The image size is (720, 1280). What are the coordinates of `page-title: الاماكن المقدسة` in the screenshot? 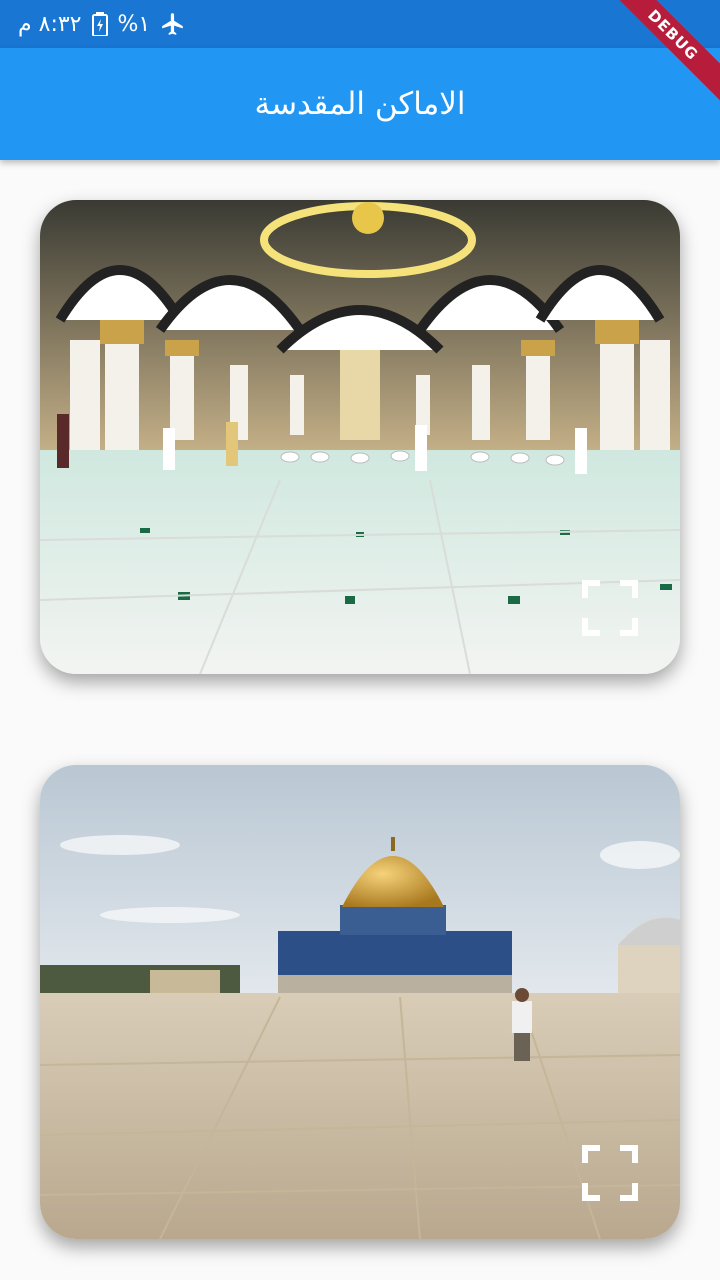 It's located at (360, 104).